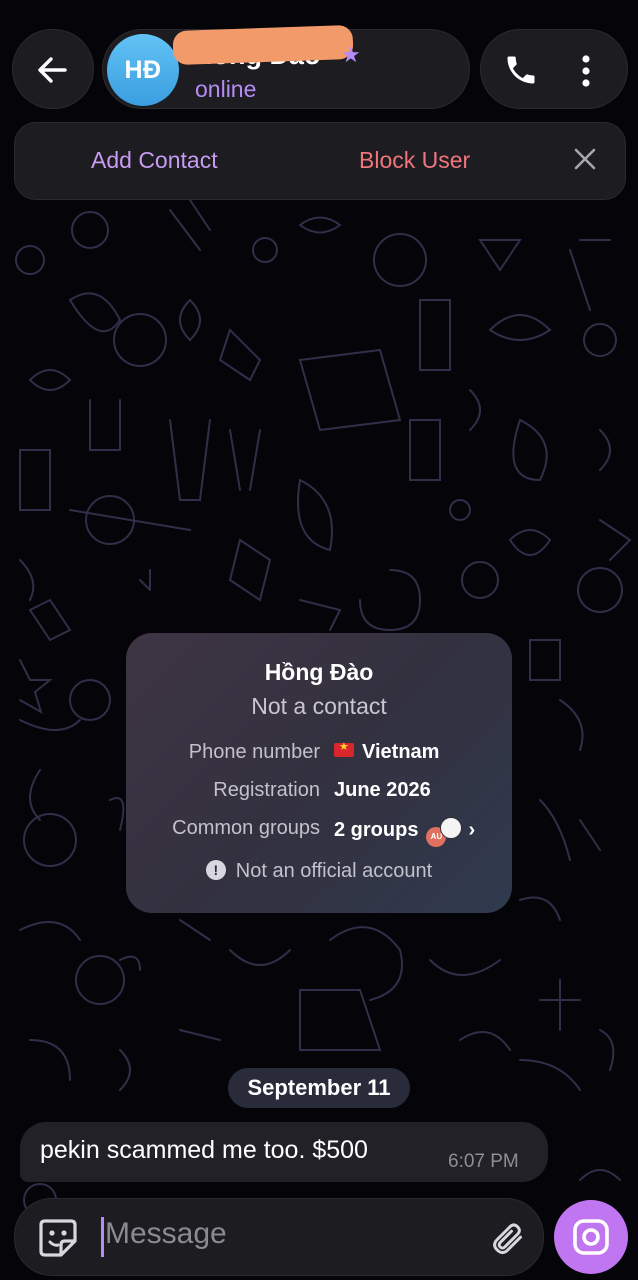  I want to click on message-bubble: pekin scammed me too. $500 6:07 PM, so click(284, 1152).